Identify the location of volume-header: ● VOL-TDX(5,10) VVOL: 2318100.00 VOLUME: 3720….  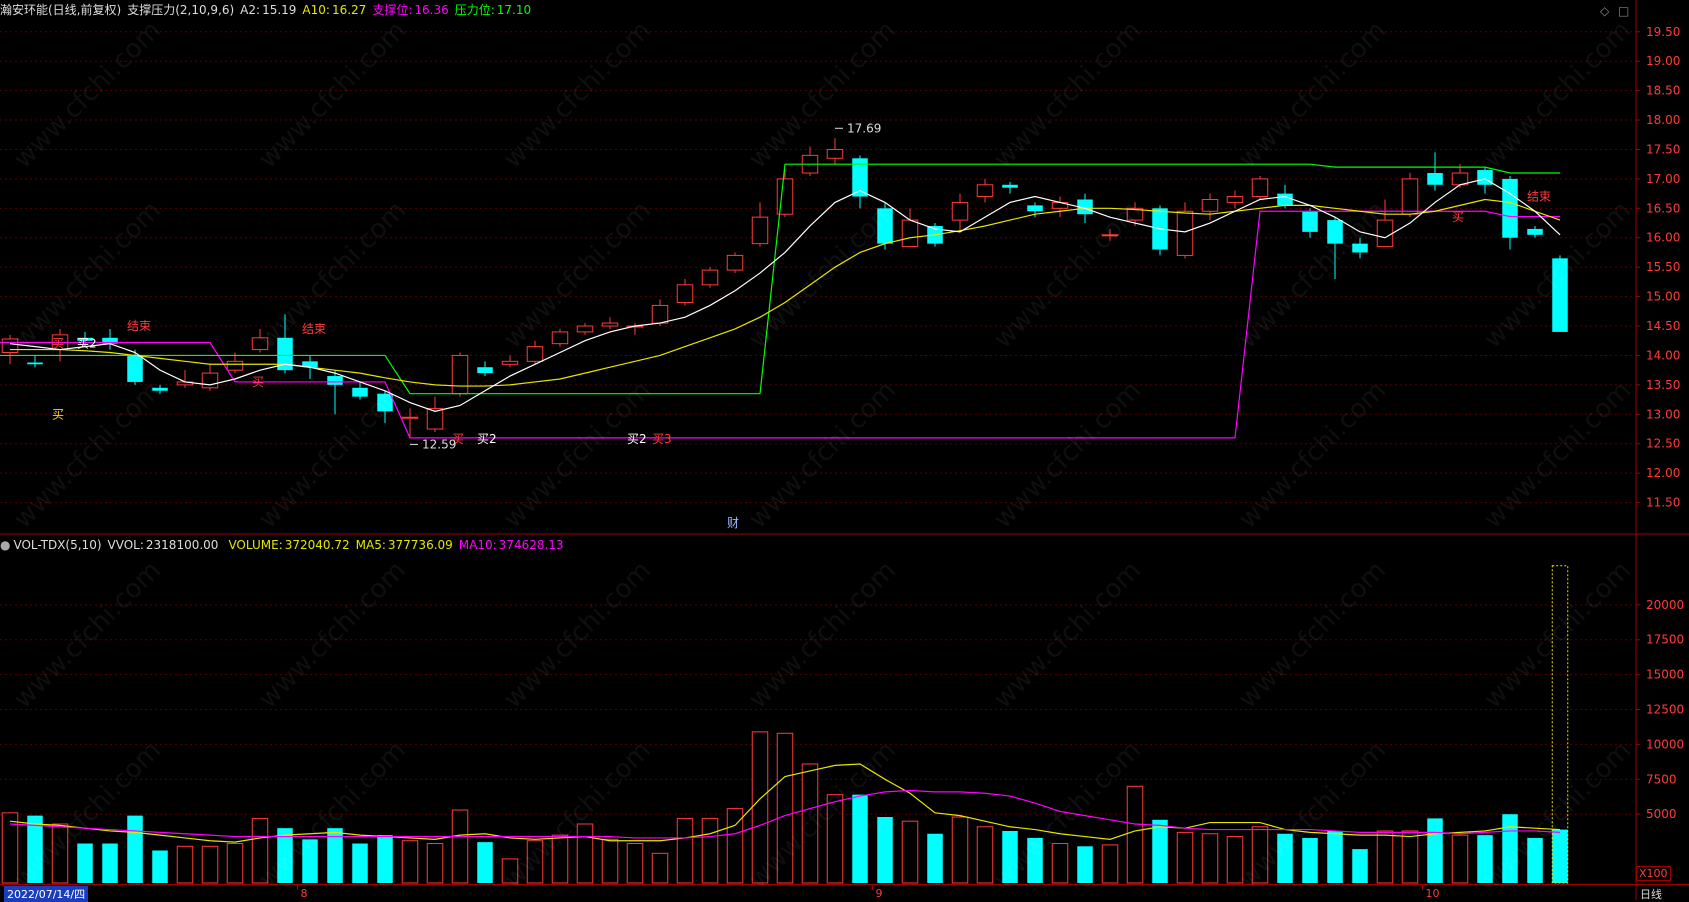
(285, 545).